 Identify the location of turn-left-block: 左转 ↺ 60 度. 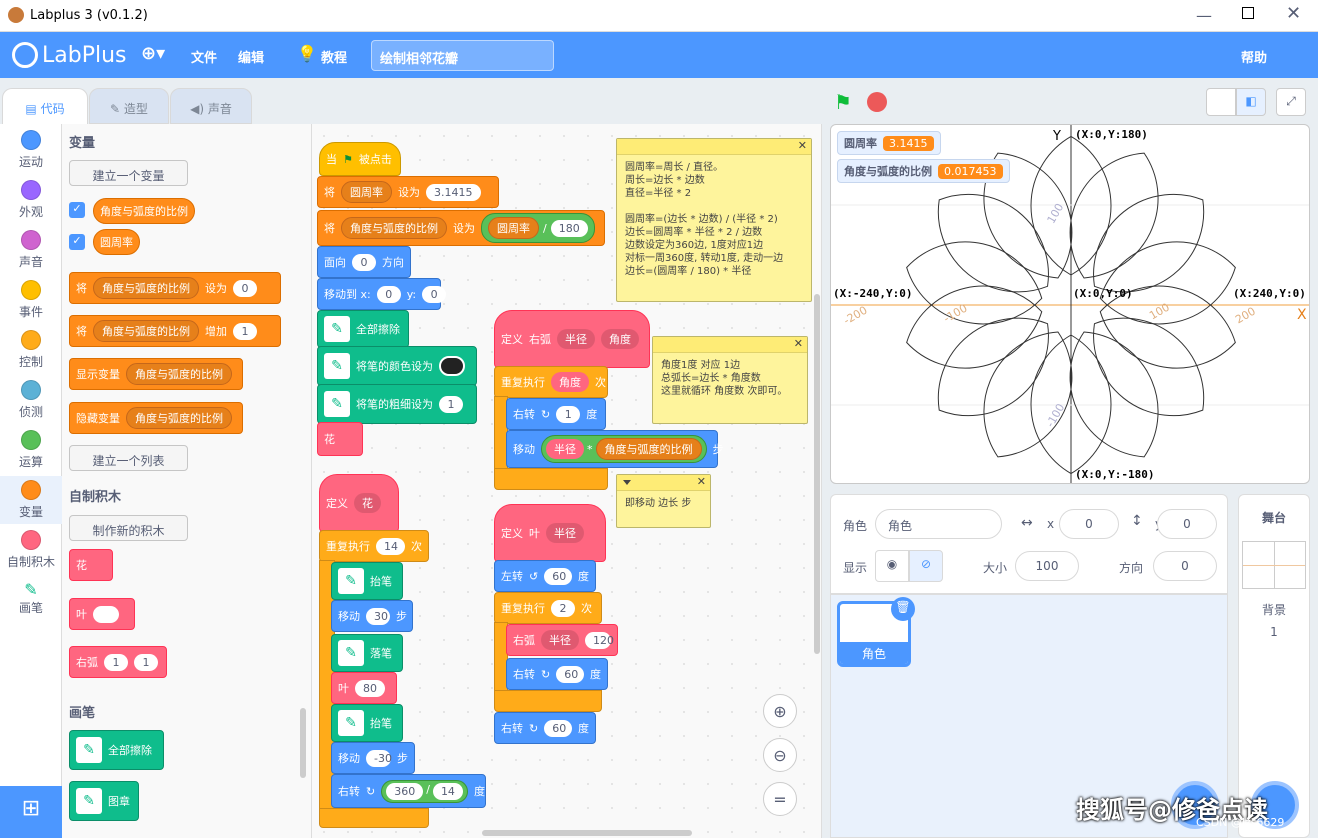
(545, 576).